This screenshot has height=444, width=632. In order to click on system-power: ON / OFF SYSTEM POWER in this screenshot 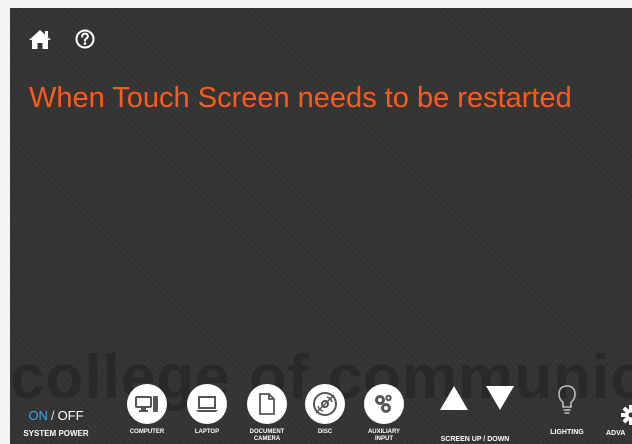, I will do `click(56, 423)`.